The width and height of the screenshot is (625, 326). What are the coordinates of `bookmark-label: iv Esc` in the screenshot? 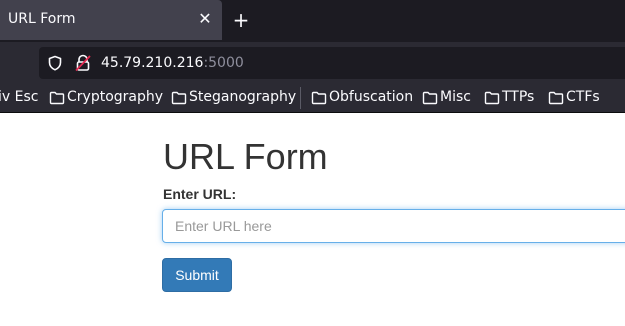 It's located at (19, 97).